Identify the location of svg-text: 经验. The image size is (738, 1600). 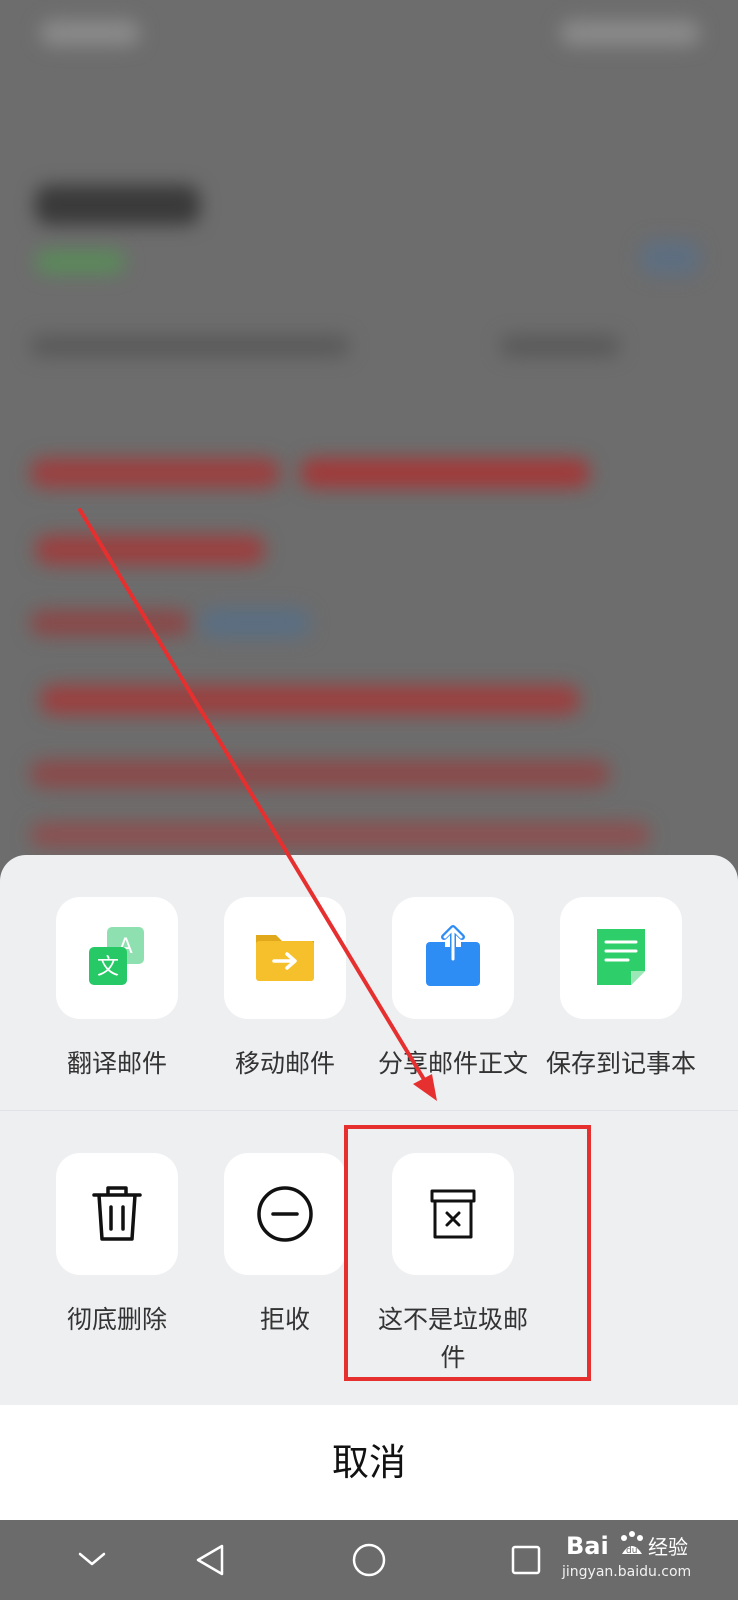
(668, 1547).